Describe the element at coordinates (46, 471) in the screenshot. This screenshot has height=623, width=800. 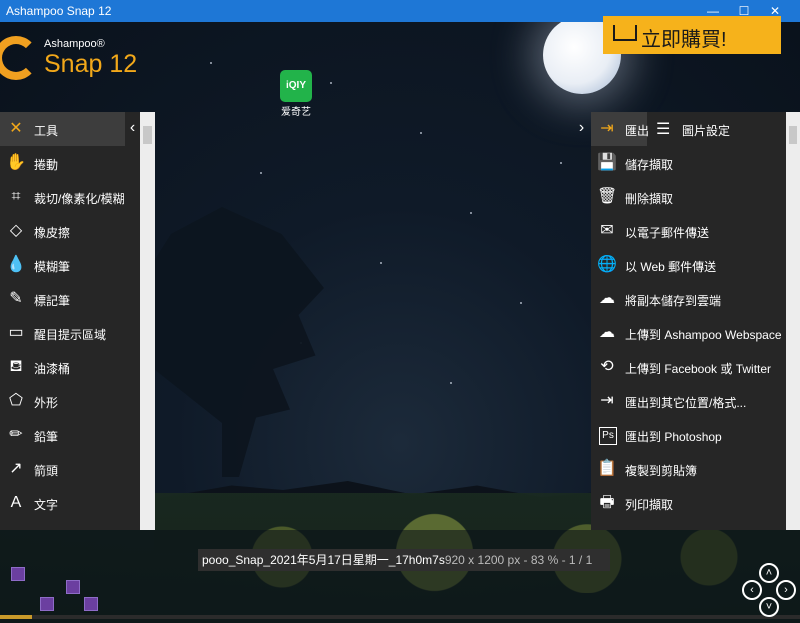
I see `tool-item-label: 箭頭` at that location.